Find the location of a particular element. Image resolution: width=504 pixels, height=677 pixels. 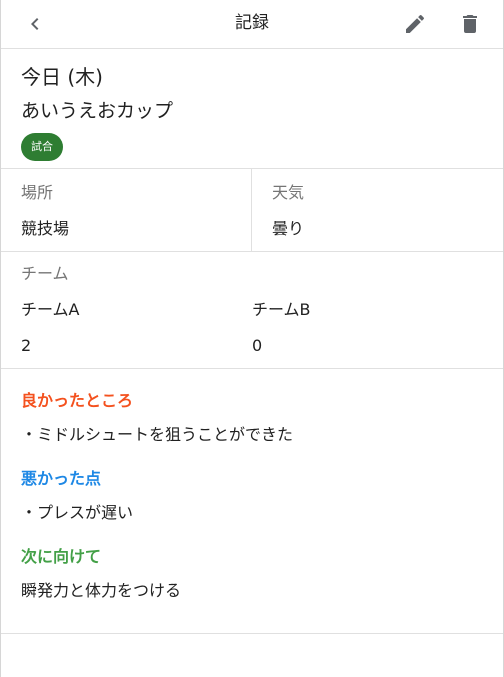

team-a-name: チームA is located at coordinates (50, 309).